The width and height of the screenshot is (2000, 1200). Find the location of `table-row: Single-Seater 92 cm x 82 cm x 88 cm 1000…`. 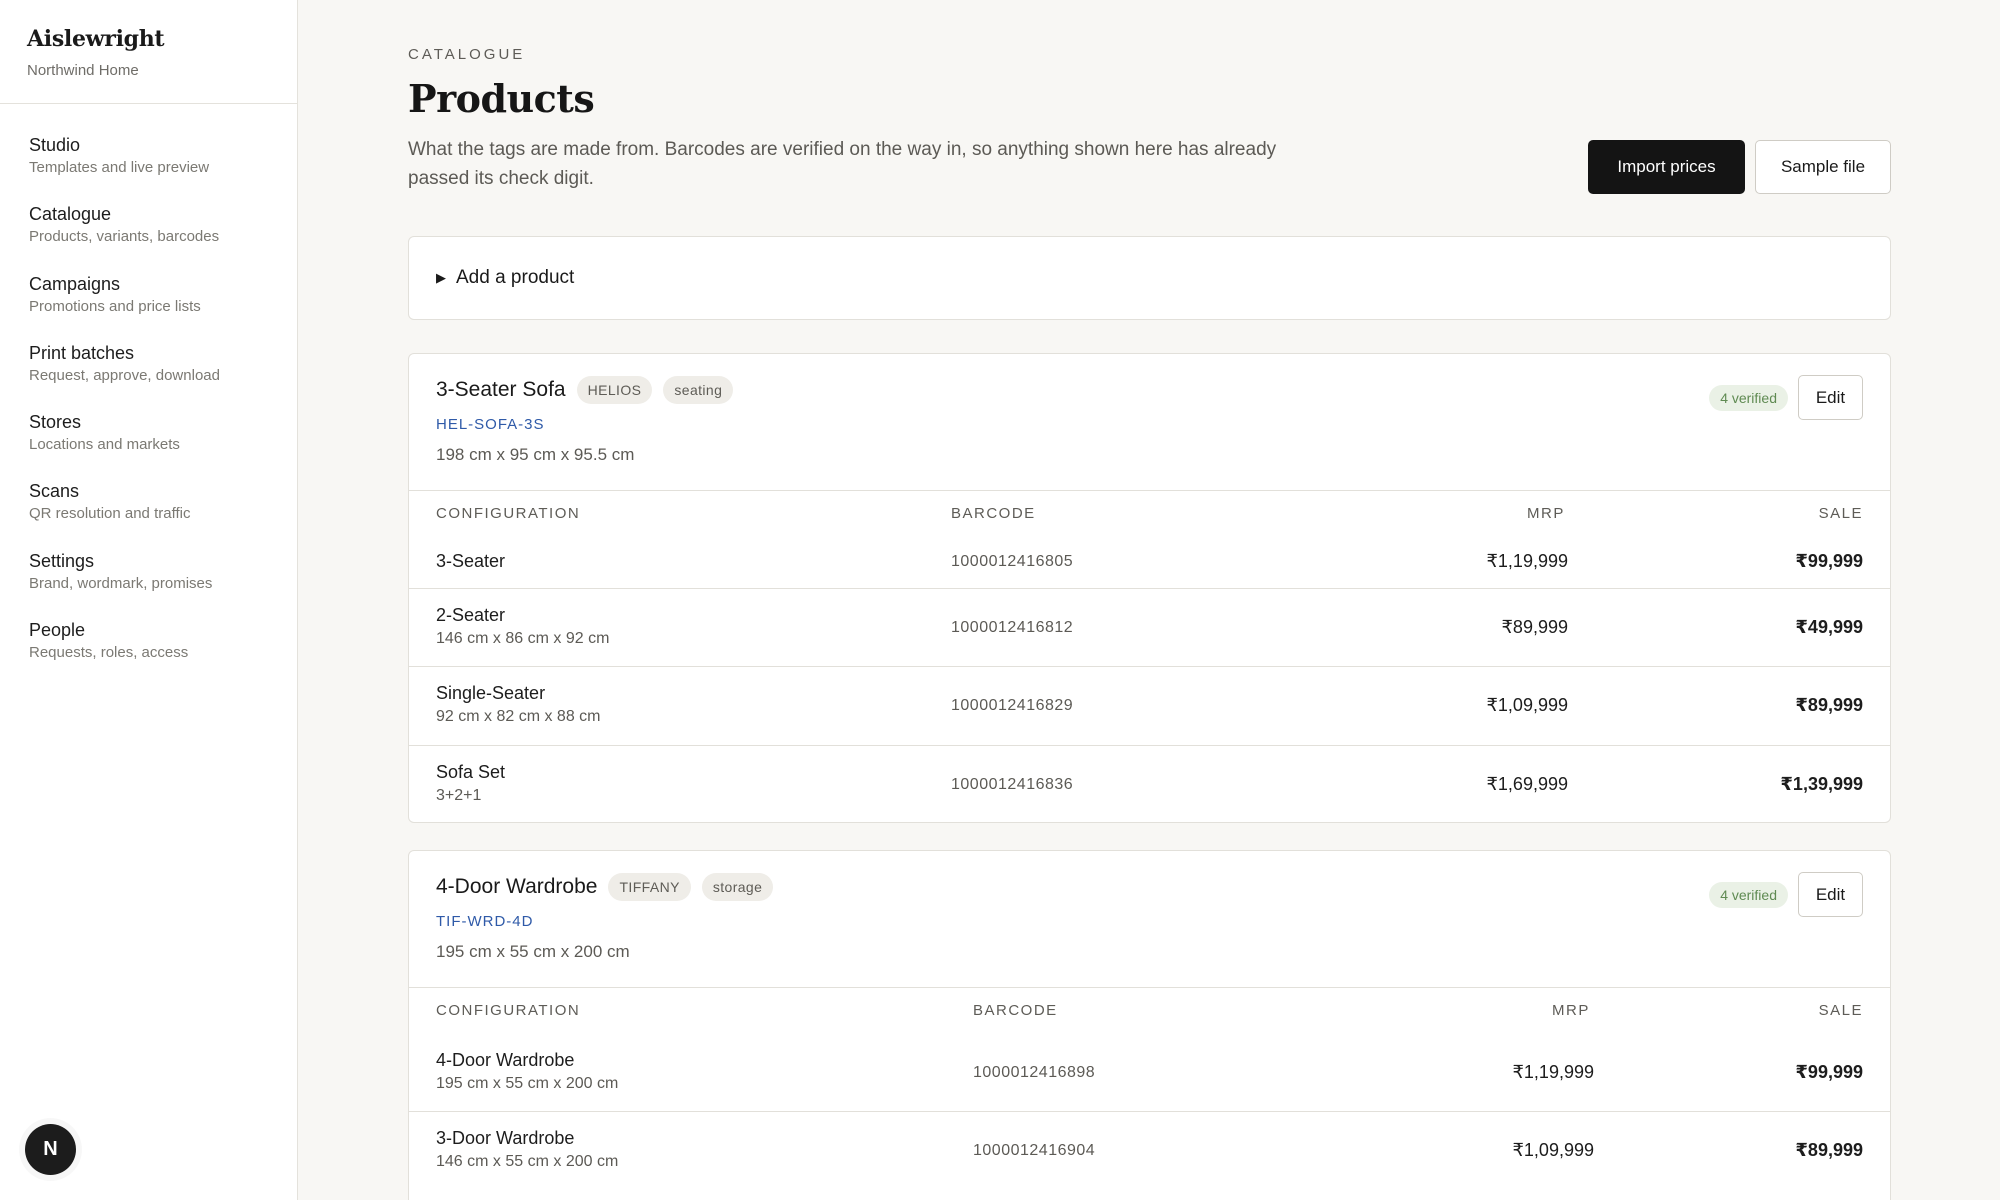

table-row: Single-Seater 92 cm x 82 cm x 88 cm 1000… is located at coordinates (1149, 706).